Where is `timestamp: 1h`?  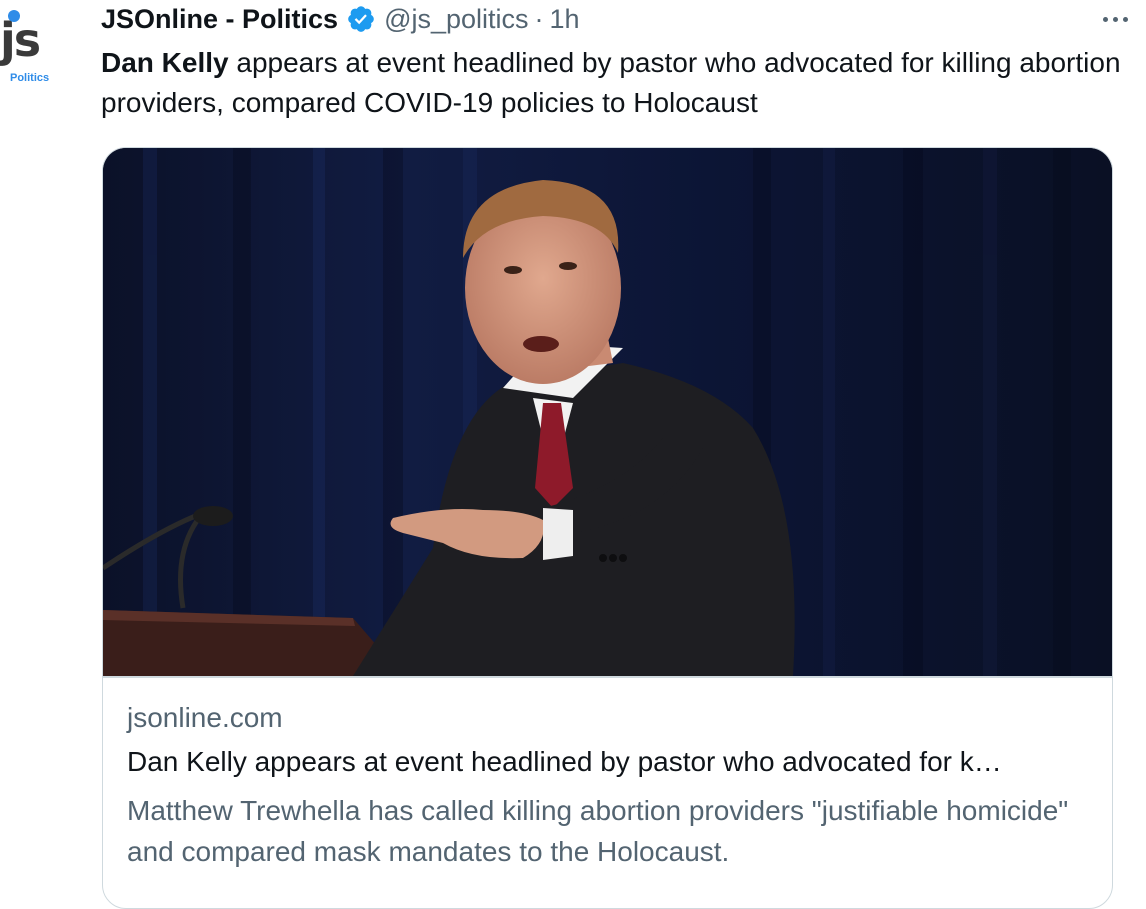 timestamp: 1h is located at coordinates (565, 19).